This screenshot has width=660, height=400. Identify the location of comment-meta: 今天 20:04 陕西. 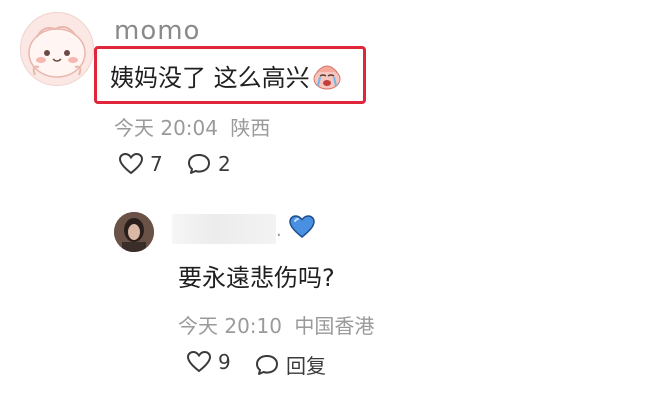
(192, 126).